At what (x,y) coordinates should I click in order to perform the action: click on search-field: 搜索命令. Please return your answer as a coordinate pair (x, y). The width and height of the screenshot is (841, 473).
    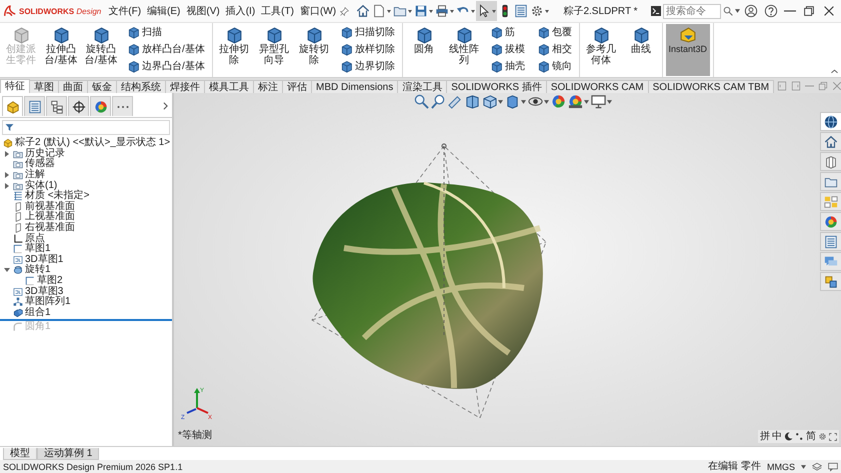
    Looking at the image, I should click on (692, 11).